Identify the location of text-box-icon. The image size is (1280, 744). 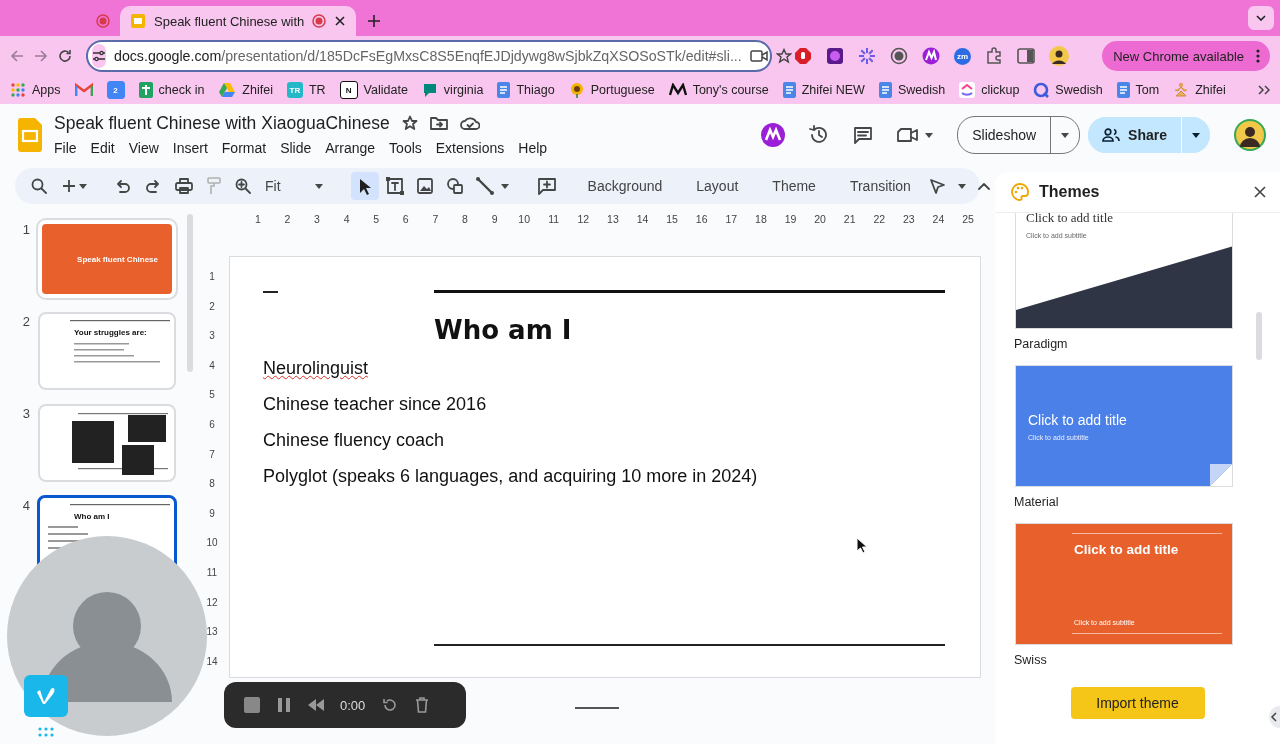
(394, 186).